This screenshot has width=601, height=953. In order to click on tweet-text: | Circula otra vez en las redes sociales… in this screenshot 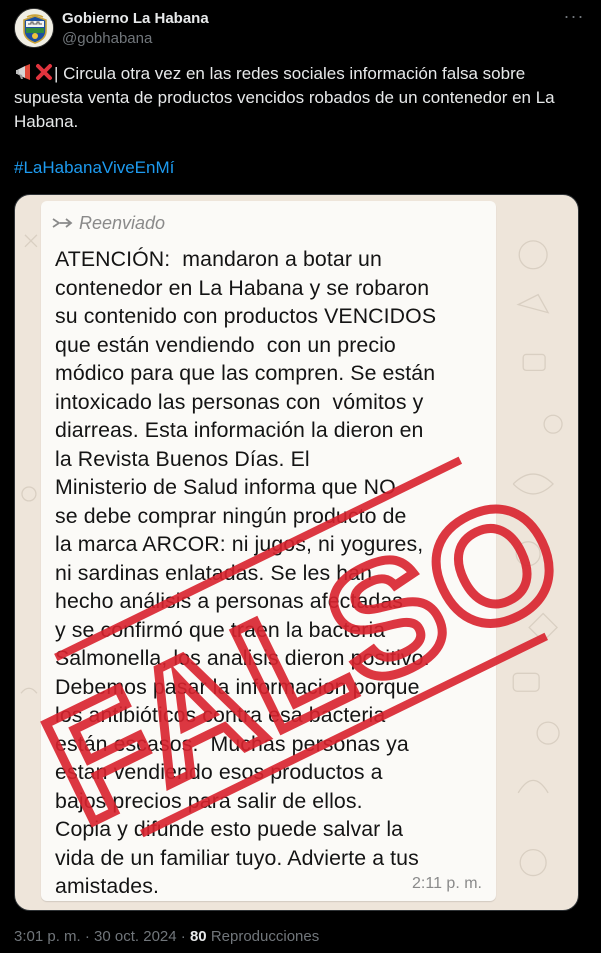, I will do `click(299, 98)`.